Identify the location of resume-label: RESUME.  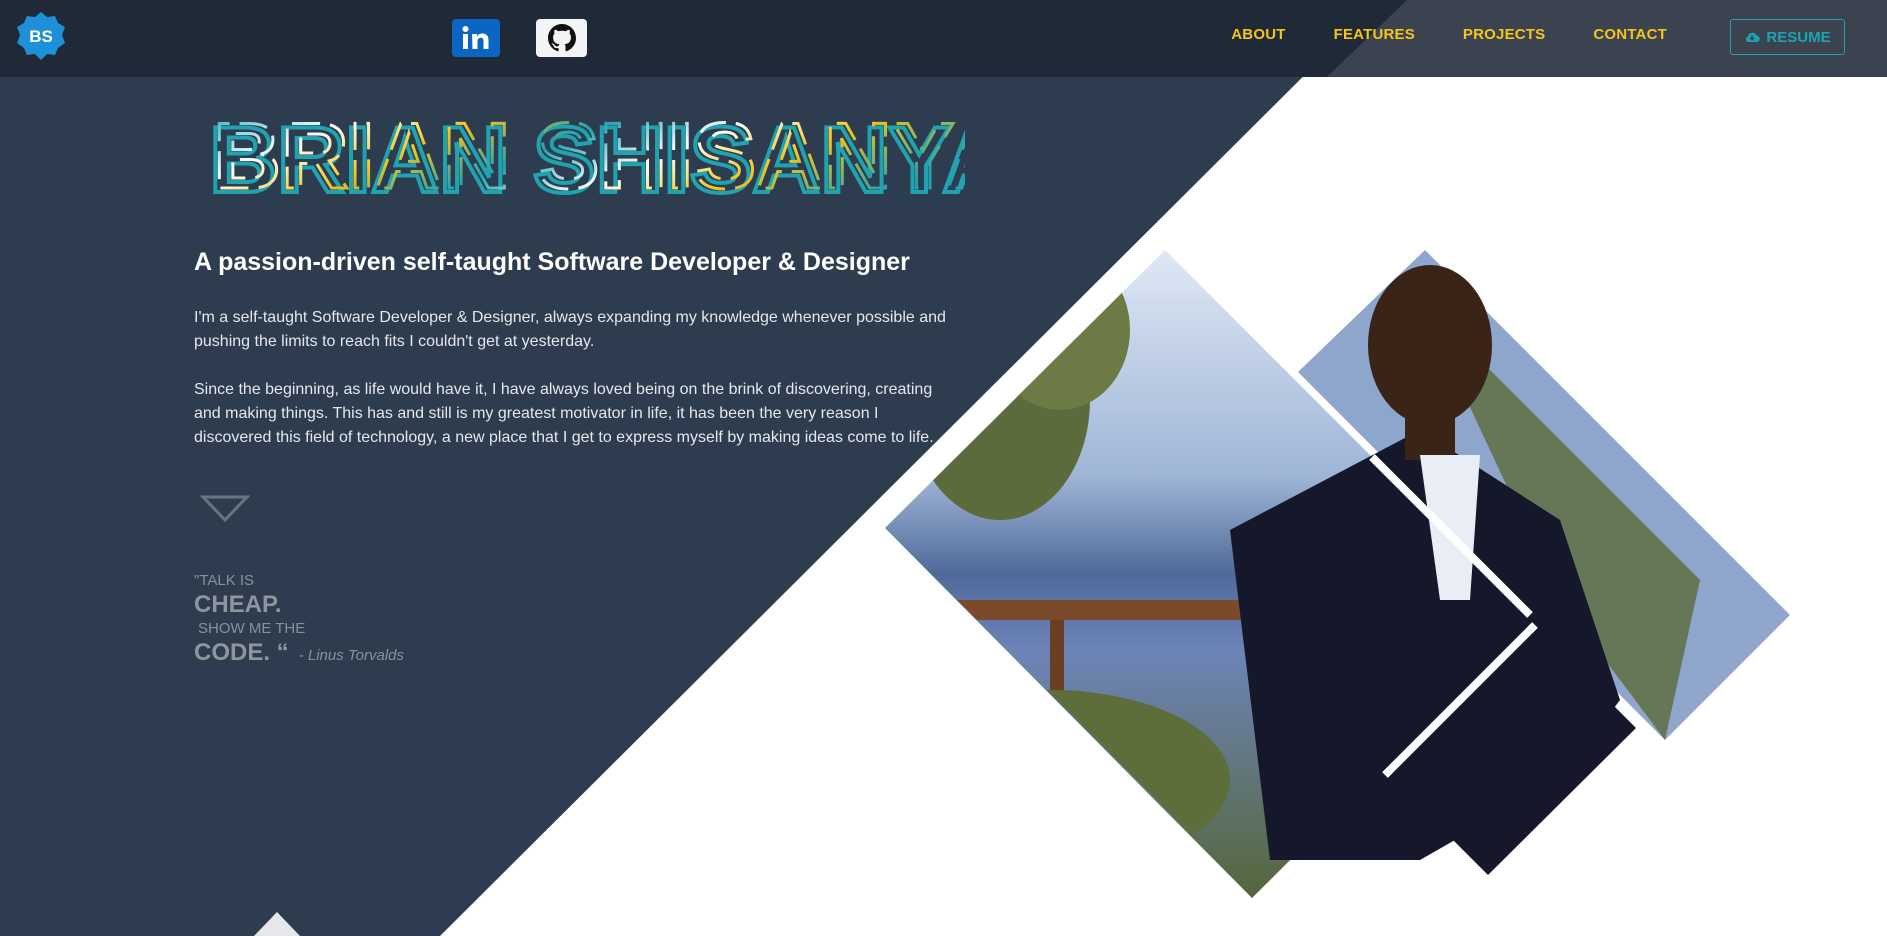
(1798, 37).